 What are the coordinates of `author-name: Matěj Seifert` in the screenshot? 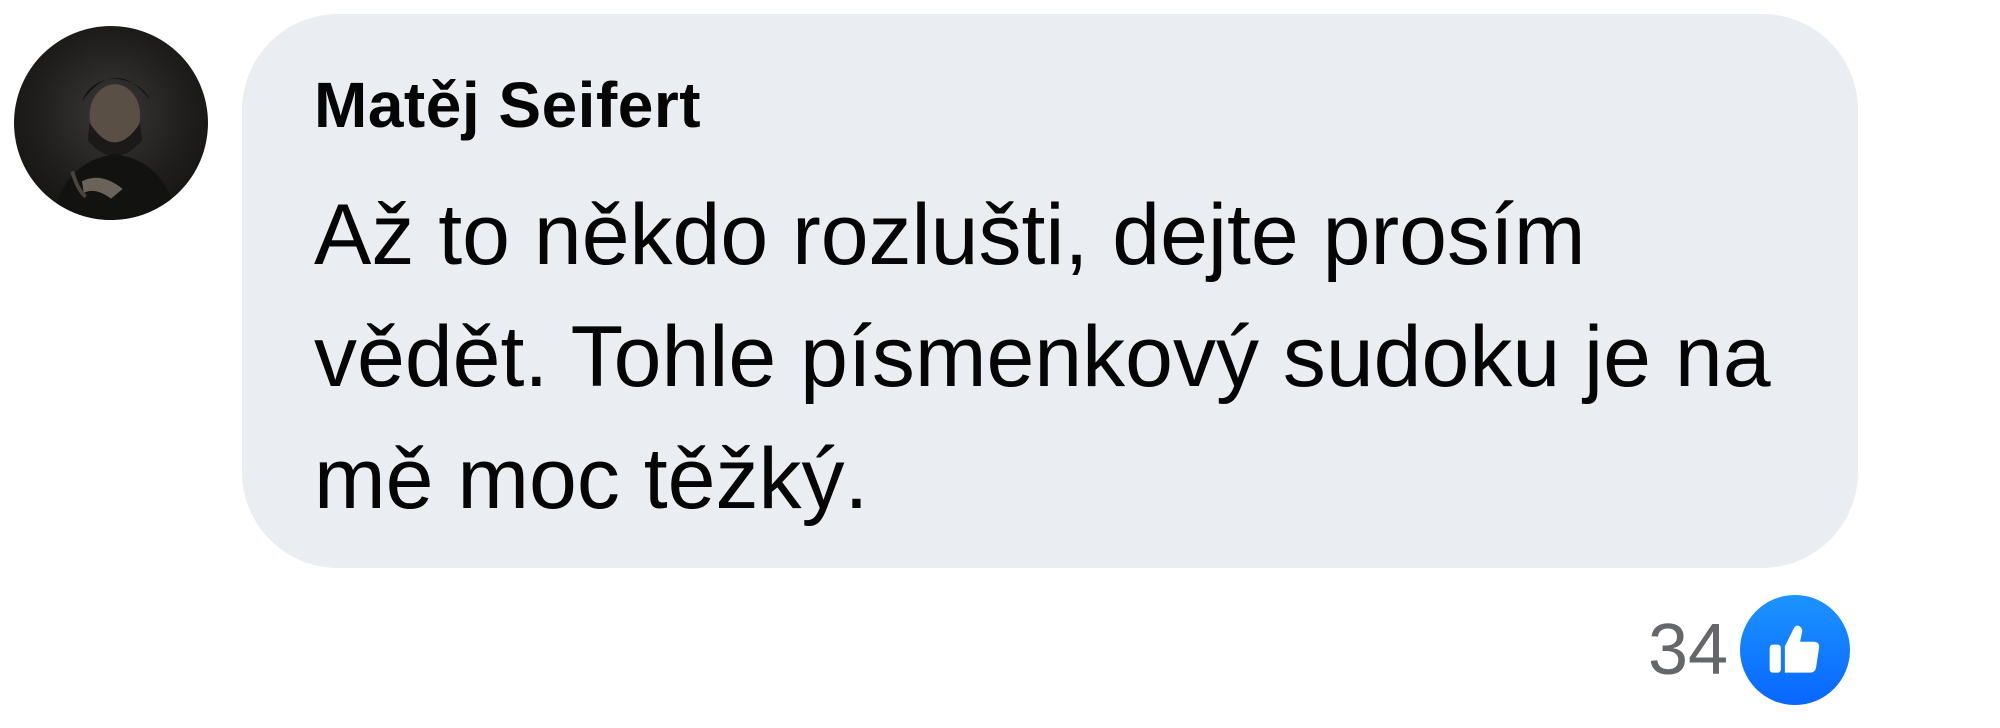 It's located at (507, 105).